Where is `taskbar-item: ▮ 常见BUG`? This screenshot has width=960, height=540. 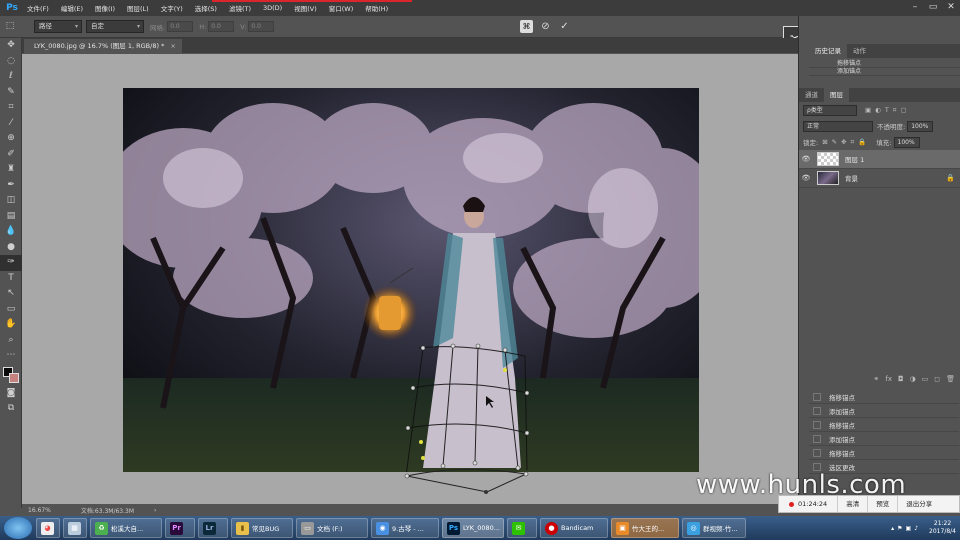 taskbar-item: ▮ 常见BUG is located at coordinates (262, 528).